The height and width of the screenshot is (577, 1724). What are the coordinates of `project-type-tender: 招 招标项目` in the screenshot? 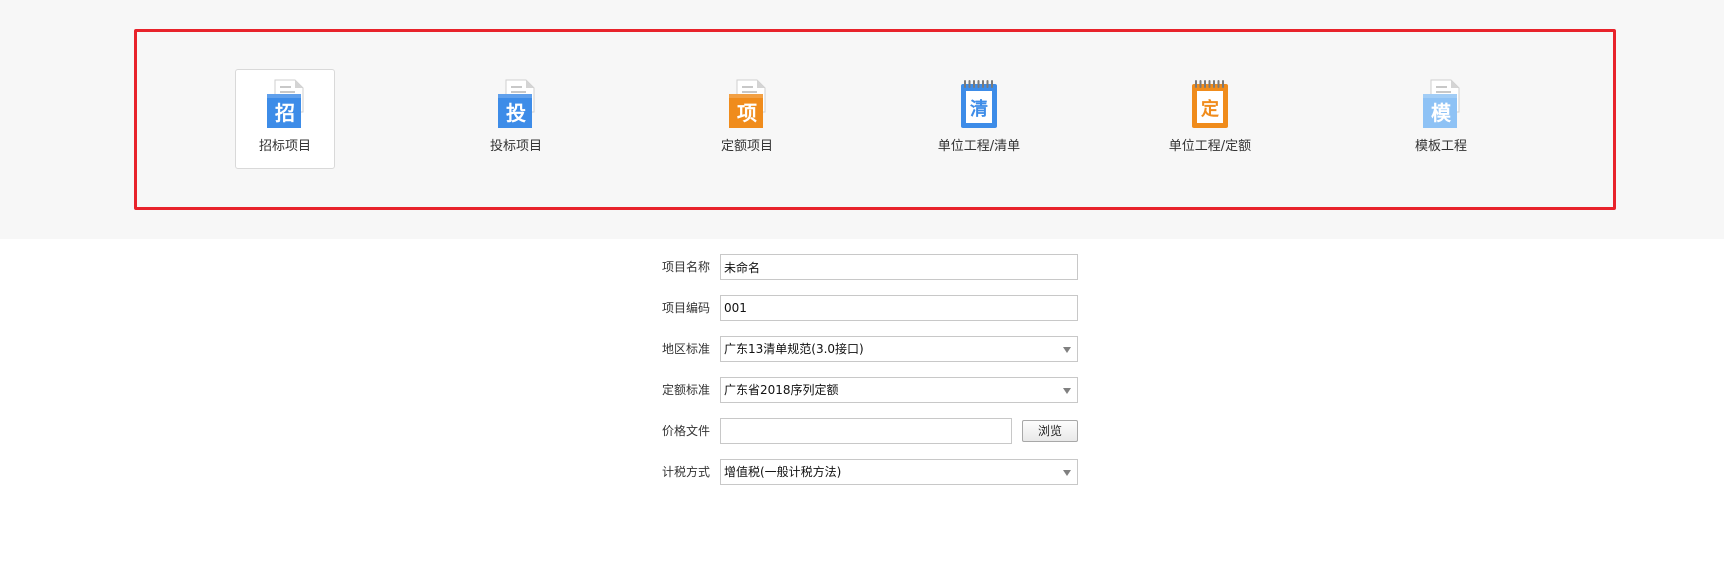 It's located at (285, 119).